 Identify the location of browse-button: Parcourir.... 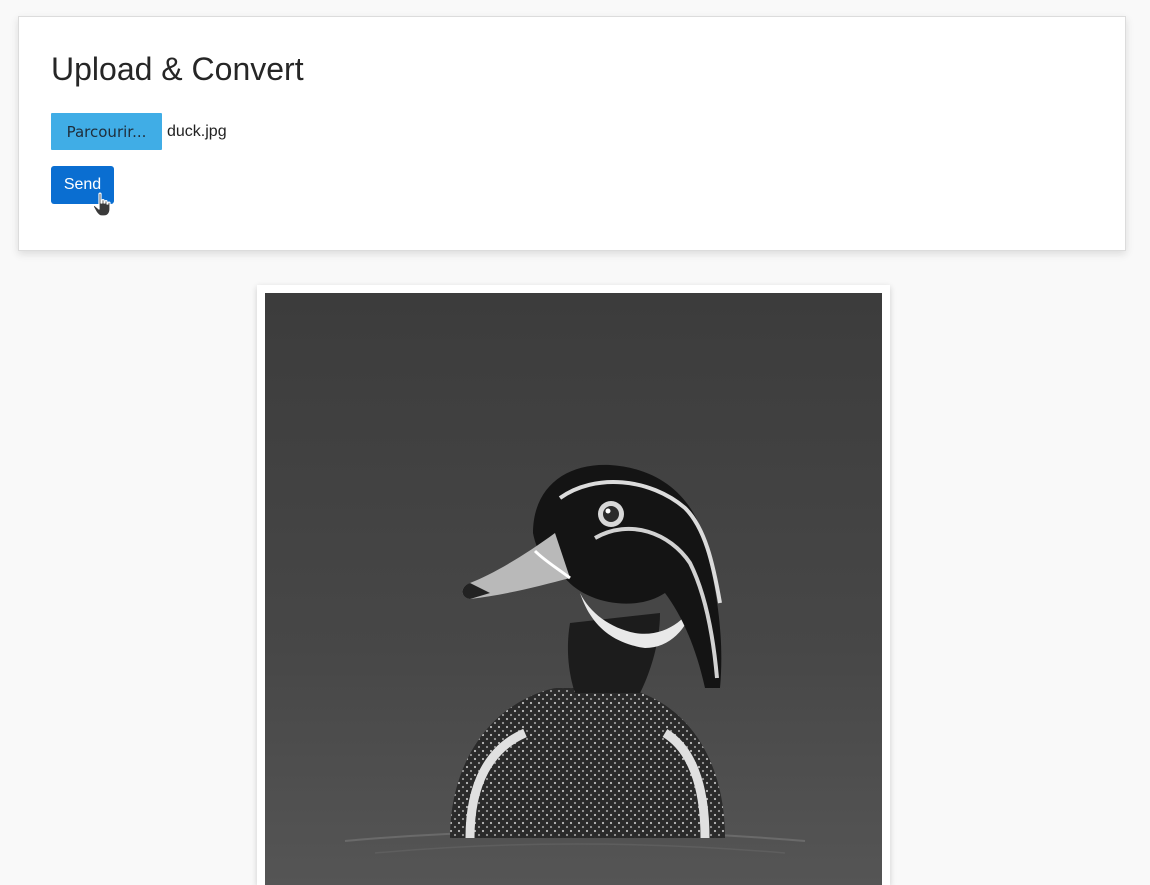
(106, 131).